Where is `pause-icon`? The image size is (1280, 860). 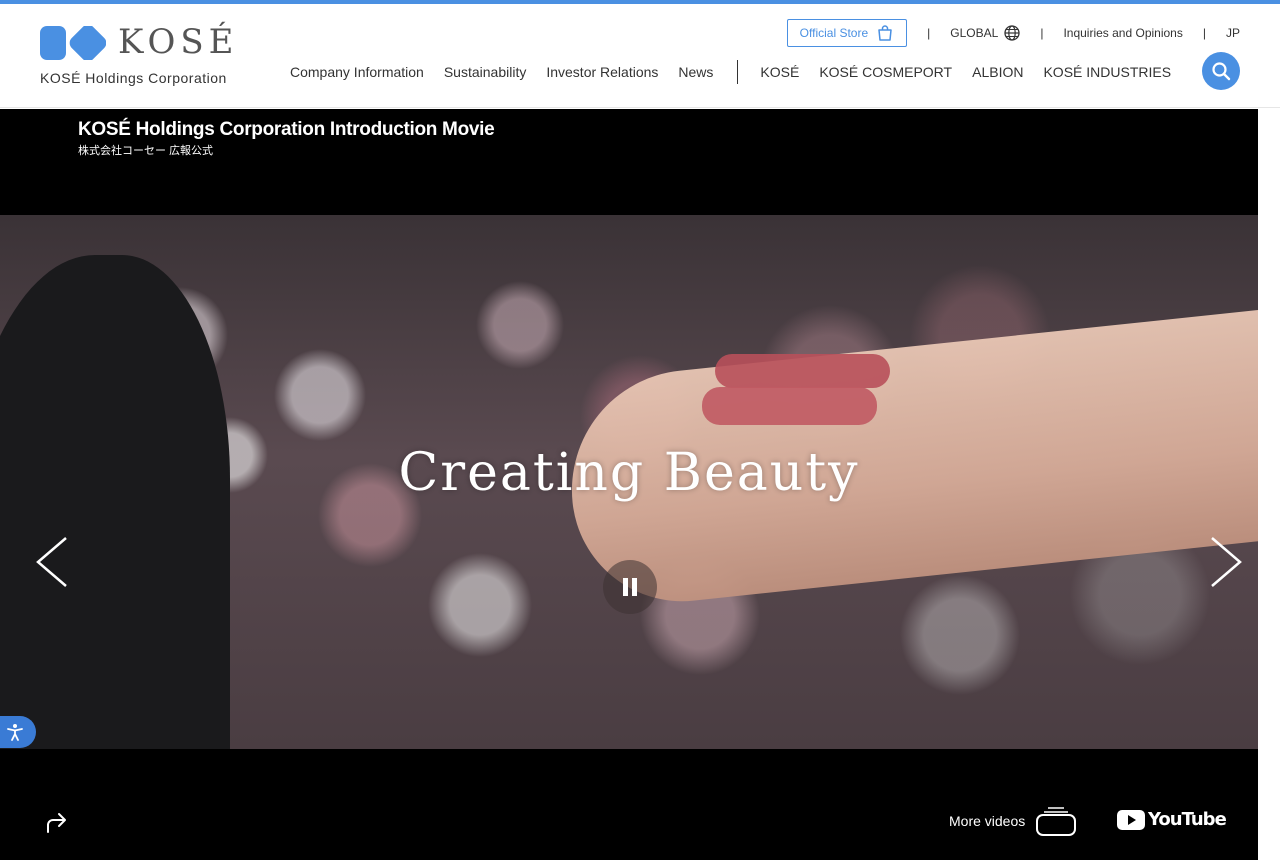
pause-icon is located at coordinates (630, 587).